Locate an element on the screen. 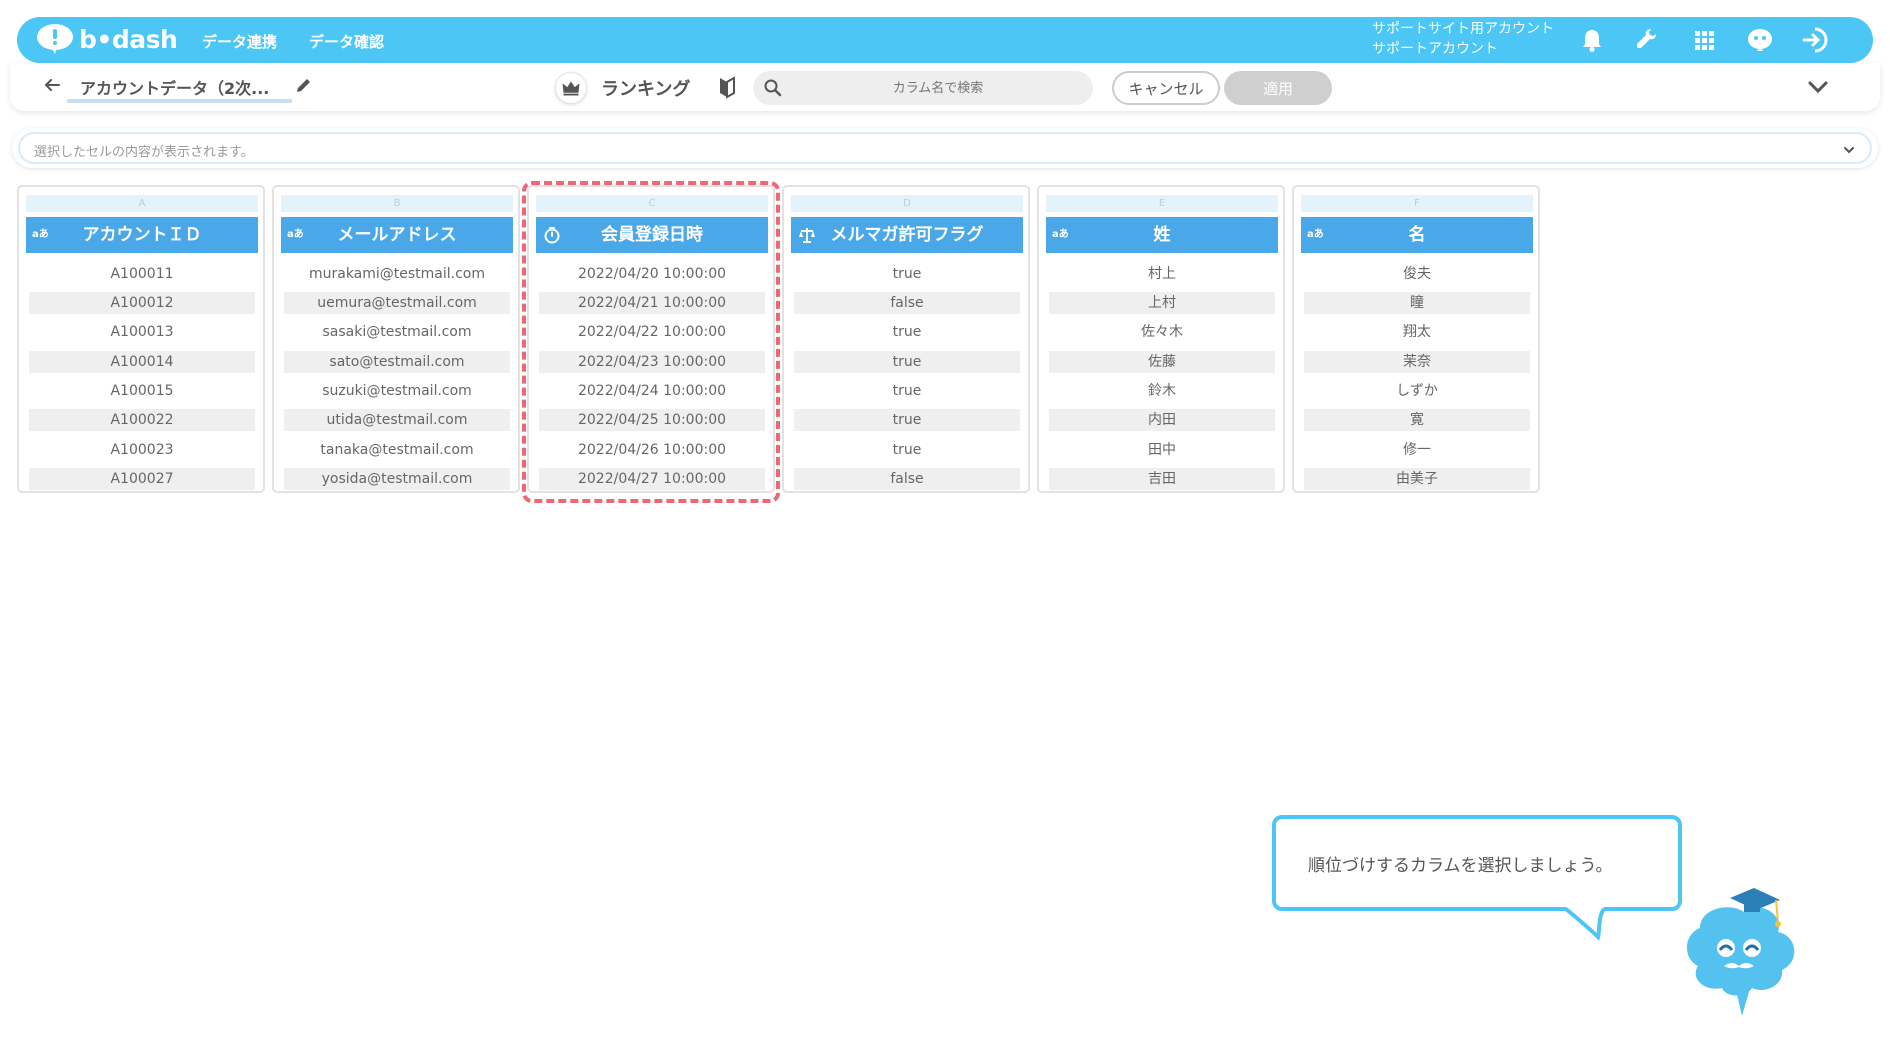  column-letter: F is located at coordinates (1417, 203).